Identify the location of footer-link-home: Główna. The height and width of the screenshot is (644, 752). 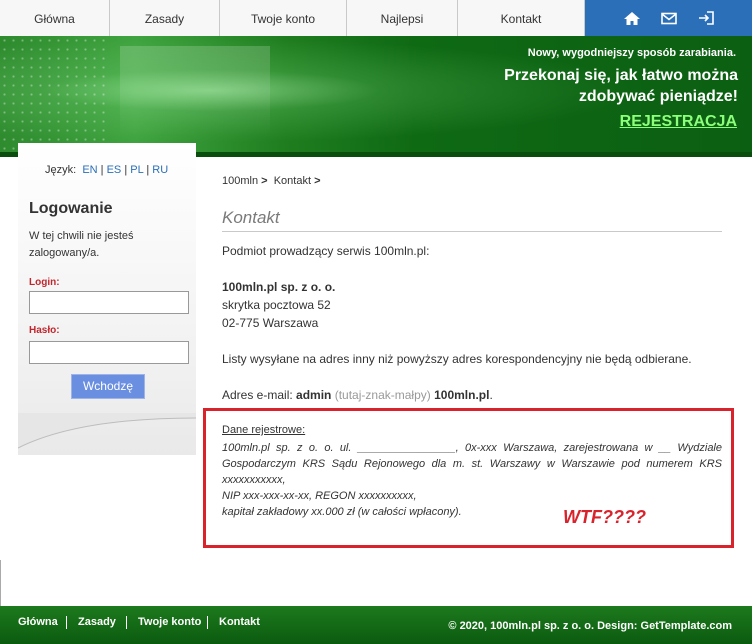
(38, 622).